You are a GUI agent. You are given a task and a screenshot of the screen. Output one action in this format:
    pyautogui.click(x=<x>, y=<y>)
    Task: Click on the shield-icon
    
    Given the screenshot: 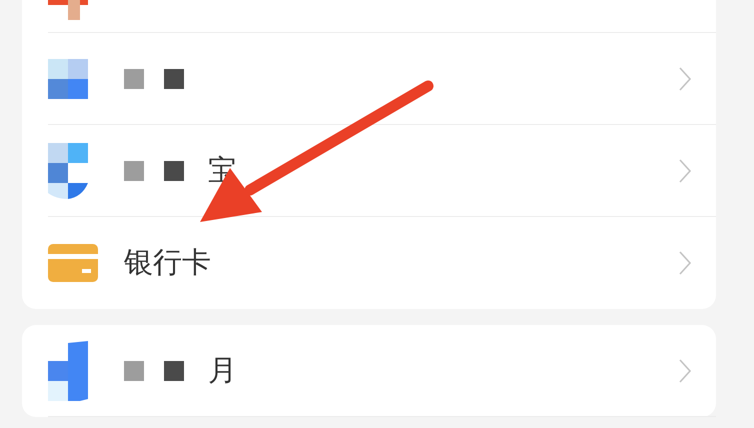 What is the action you would take?
    pyautogui.click(x=68, y=170)
    